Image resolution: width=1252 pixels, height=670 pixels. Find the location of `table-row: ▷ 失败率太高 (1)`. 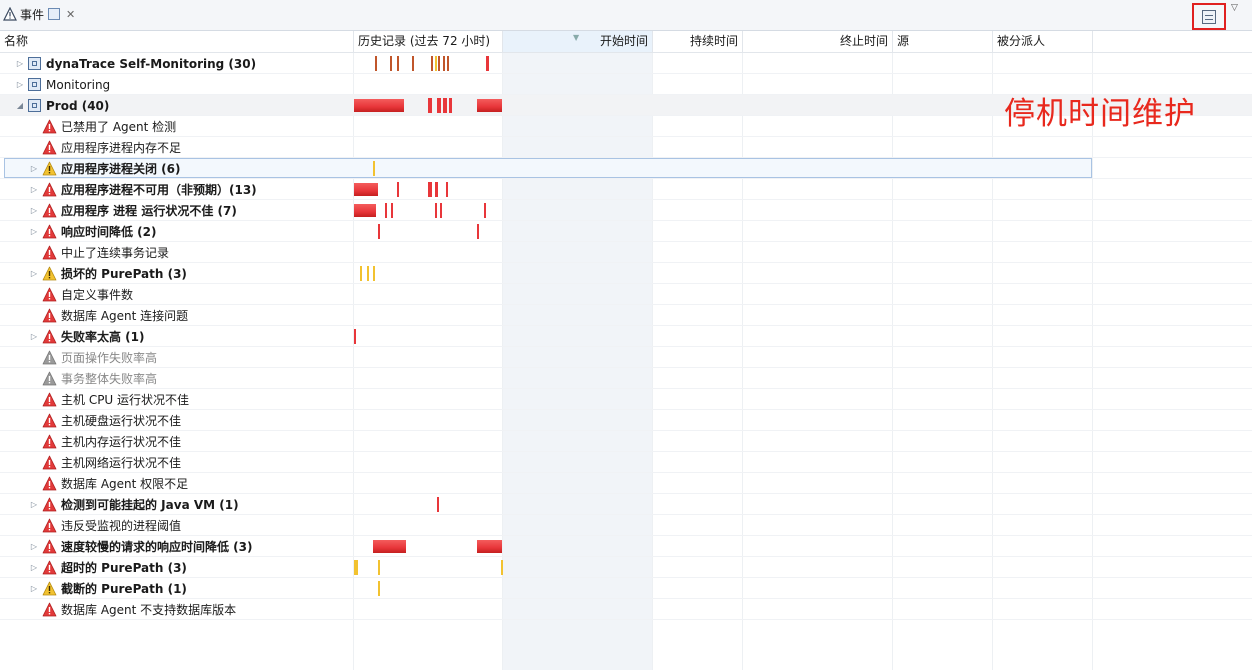

table-row: ▷ 失败率太高 (1) is located at coordinates (626, 336).